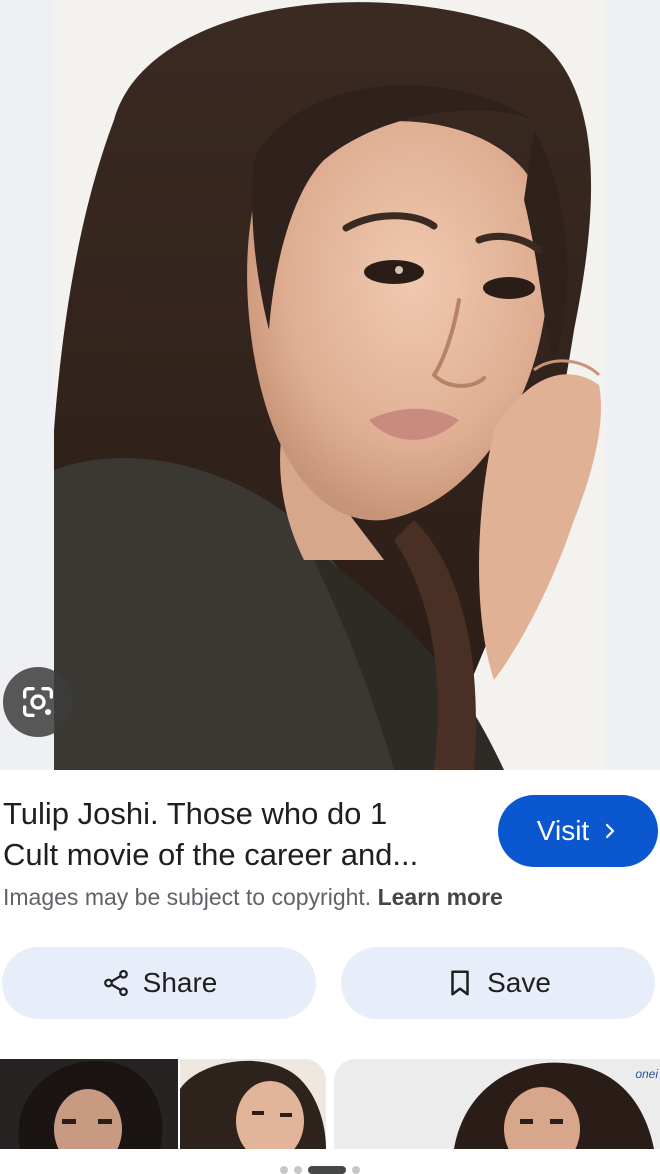 This screenshot has height=1174, width=660. Describe the element at coordinates (460, 983) in the screenshot. I see `bookmark-icon` at that location.